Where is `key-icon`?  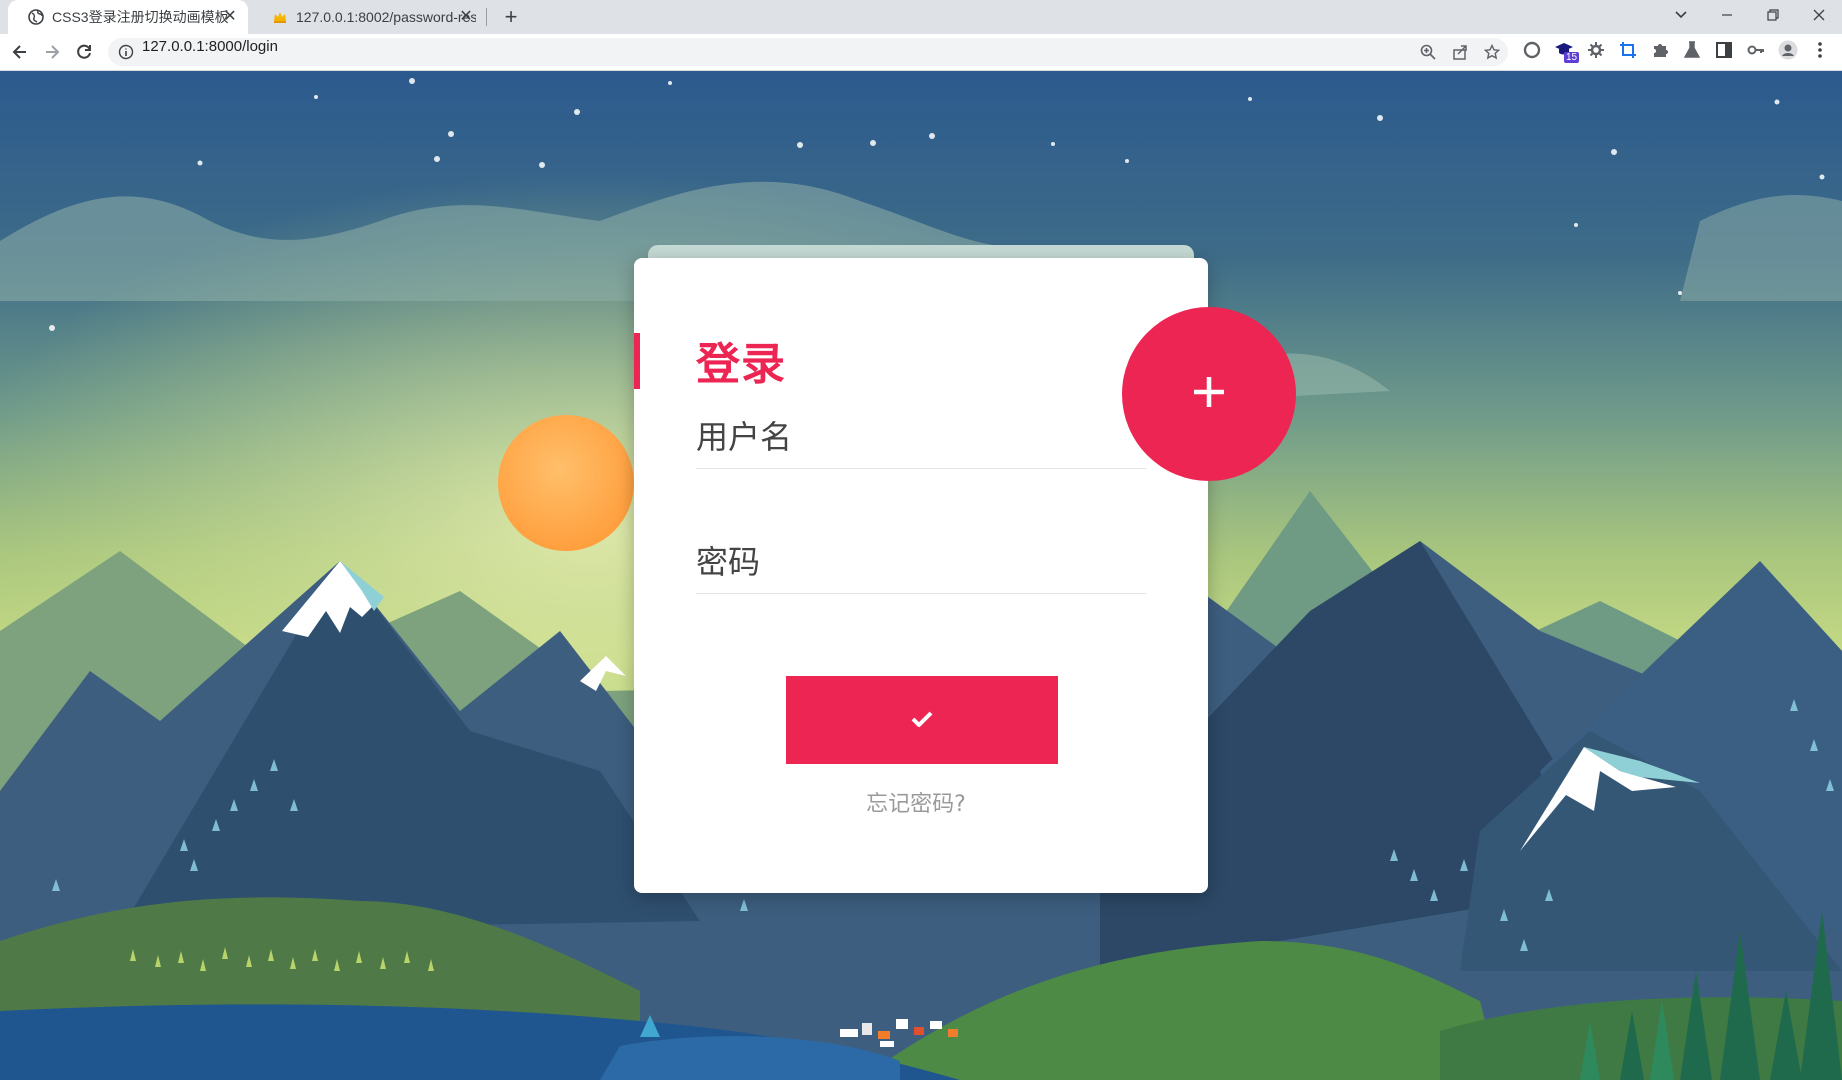 key-icon is located at coordinates (1756, 50).